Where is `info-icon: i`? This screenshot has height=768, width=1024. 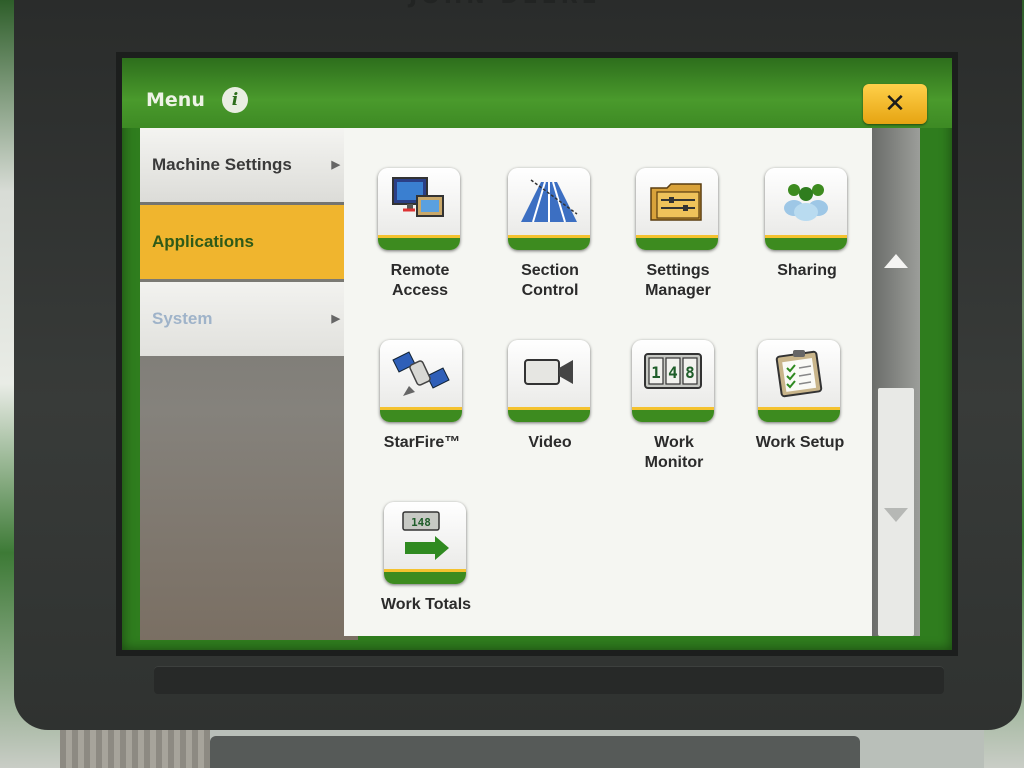 info-icon: i is located at coordinates (235, 100).